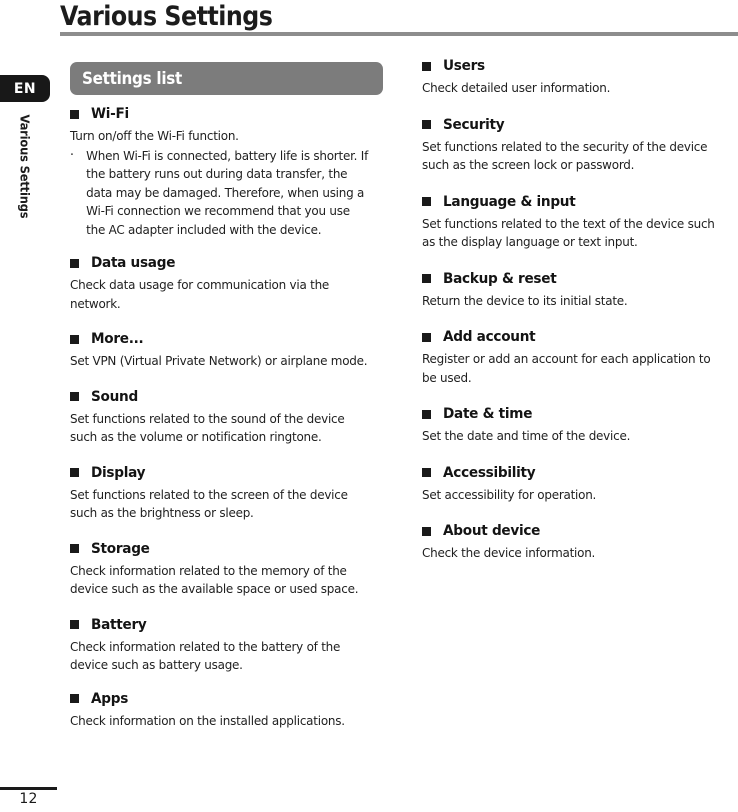 The height and width of the screenshot is (812, 738). What do you see at coordinates (110, 698) in the screenshot?
I see `section-title: Apps` at bounding box center [110, 698].